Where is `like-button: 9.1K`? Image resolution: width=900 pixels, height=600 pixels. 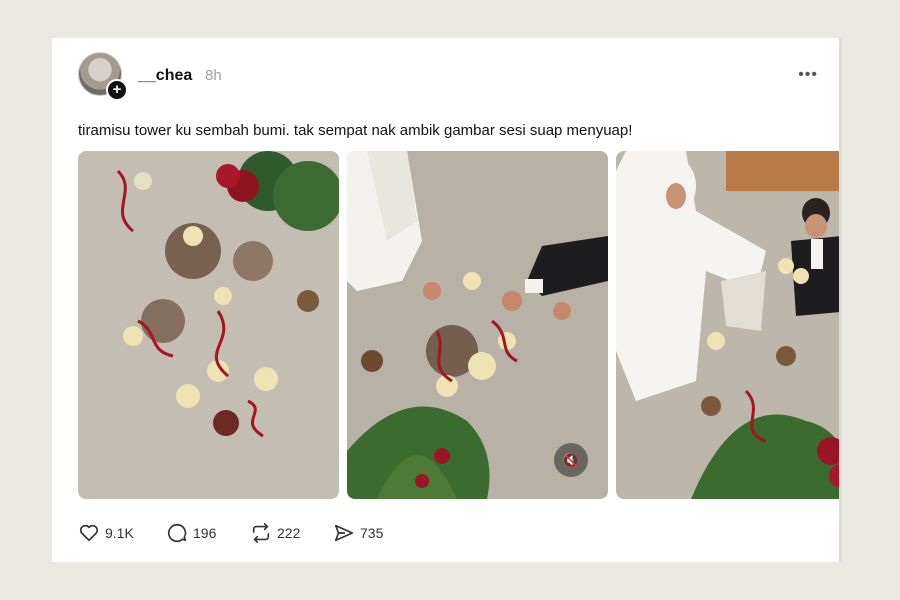 like-button: 9.1K is located at coordinates (106, 533).